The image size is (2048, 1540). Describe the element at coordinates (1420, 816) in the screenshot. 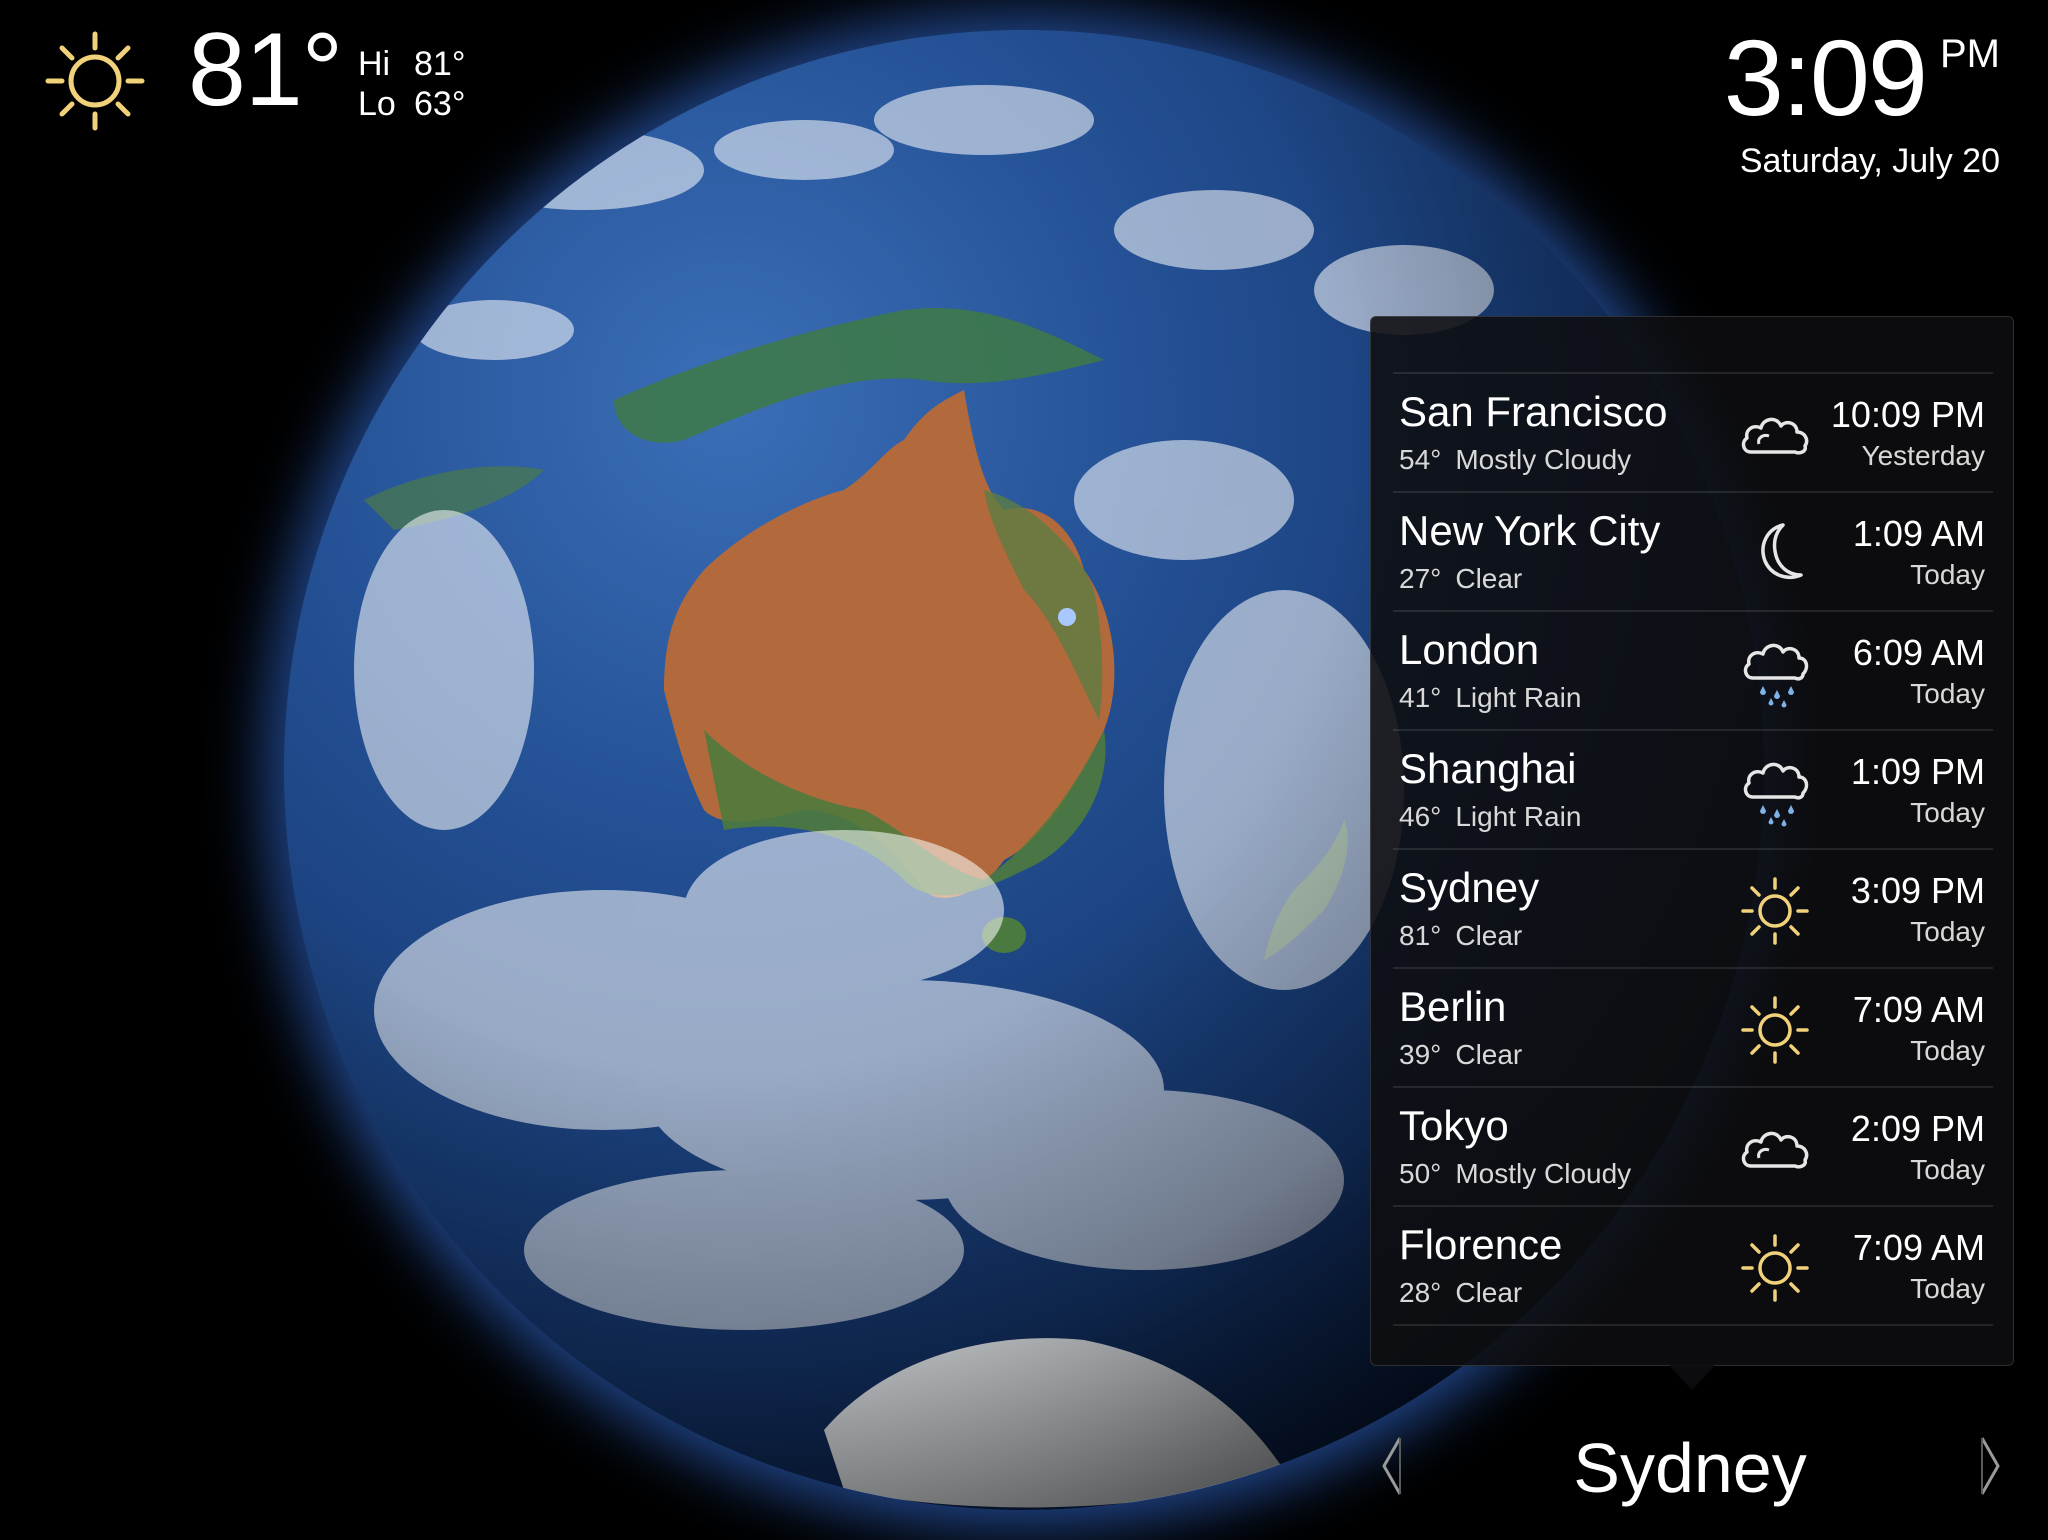

I see `city-temperature: 46°` at that location.